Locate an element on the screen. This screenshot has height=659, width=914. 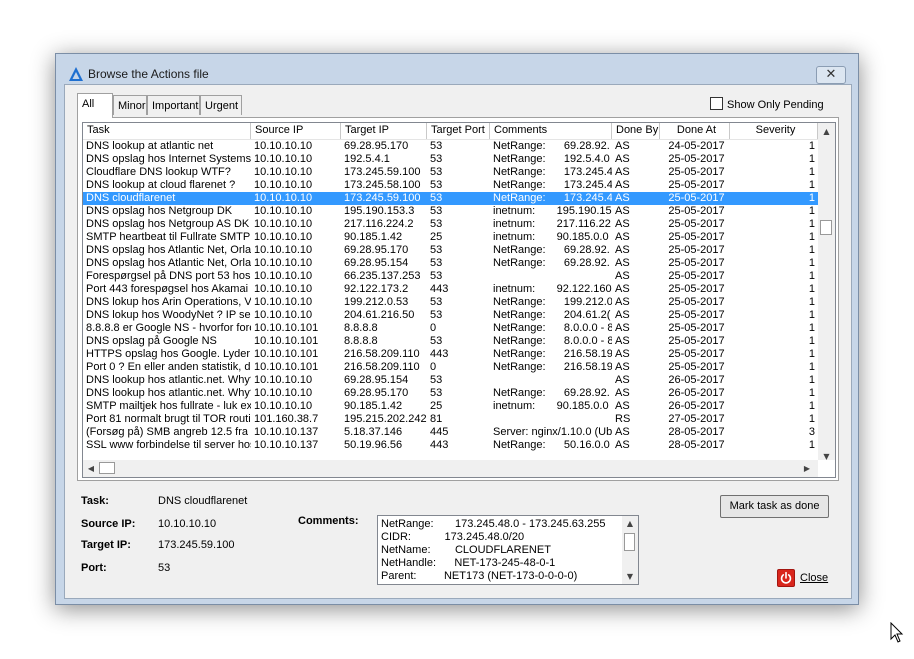
tab-important: Important is located at coordinates (173, 105).